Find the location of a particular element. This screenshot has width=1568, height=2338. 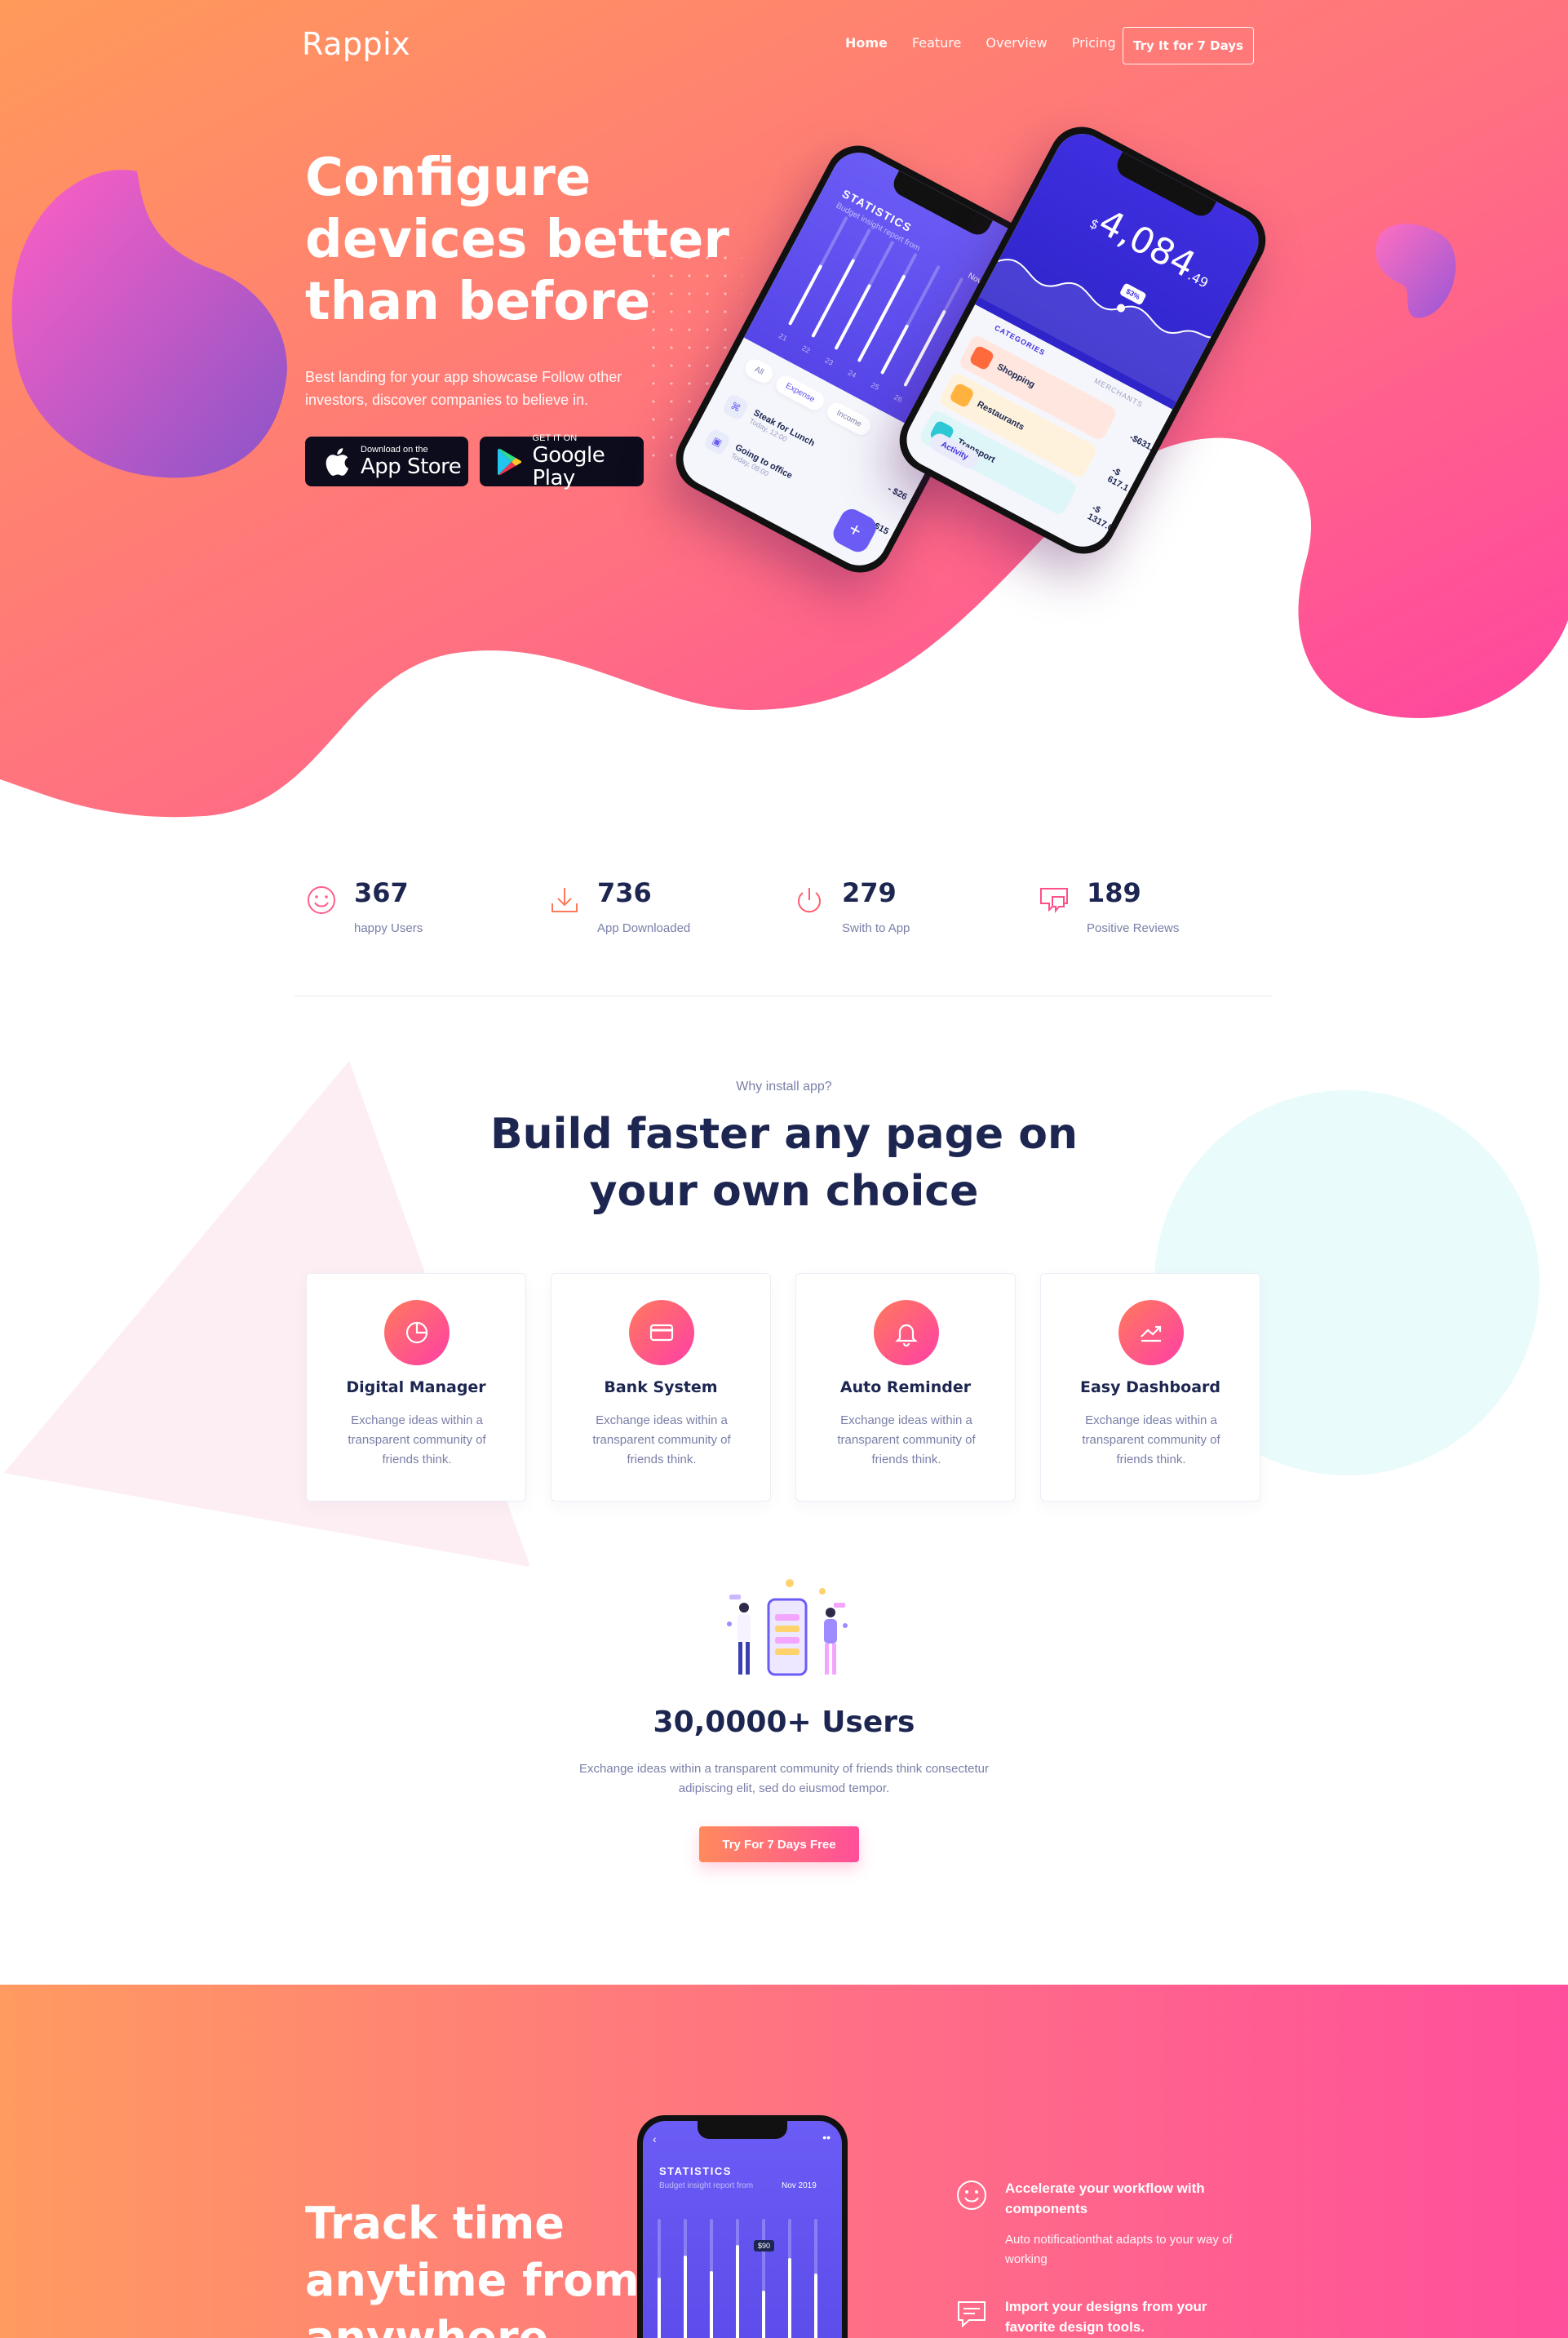

download-icon is located at coordinates (564, 900).